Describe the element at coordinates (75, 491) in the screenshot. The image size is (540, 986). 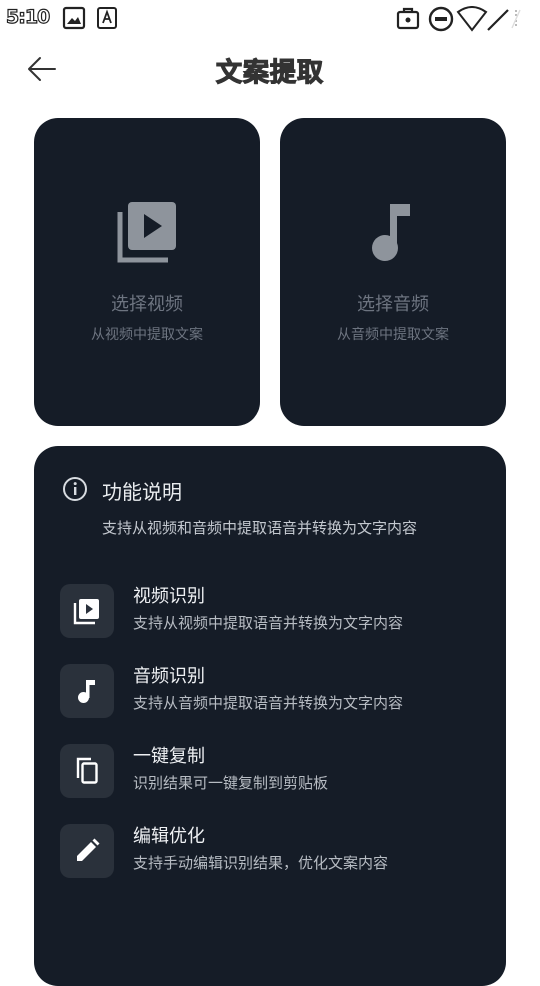
I see `info-icon` at that location.